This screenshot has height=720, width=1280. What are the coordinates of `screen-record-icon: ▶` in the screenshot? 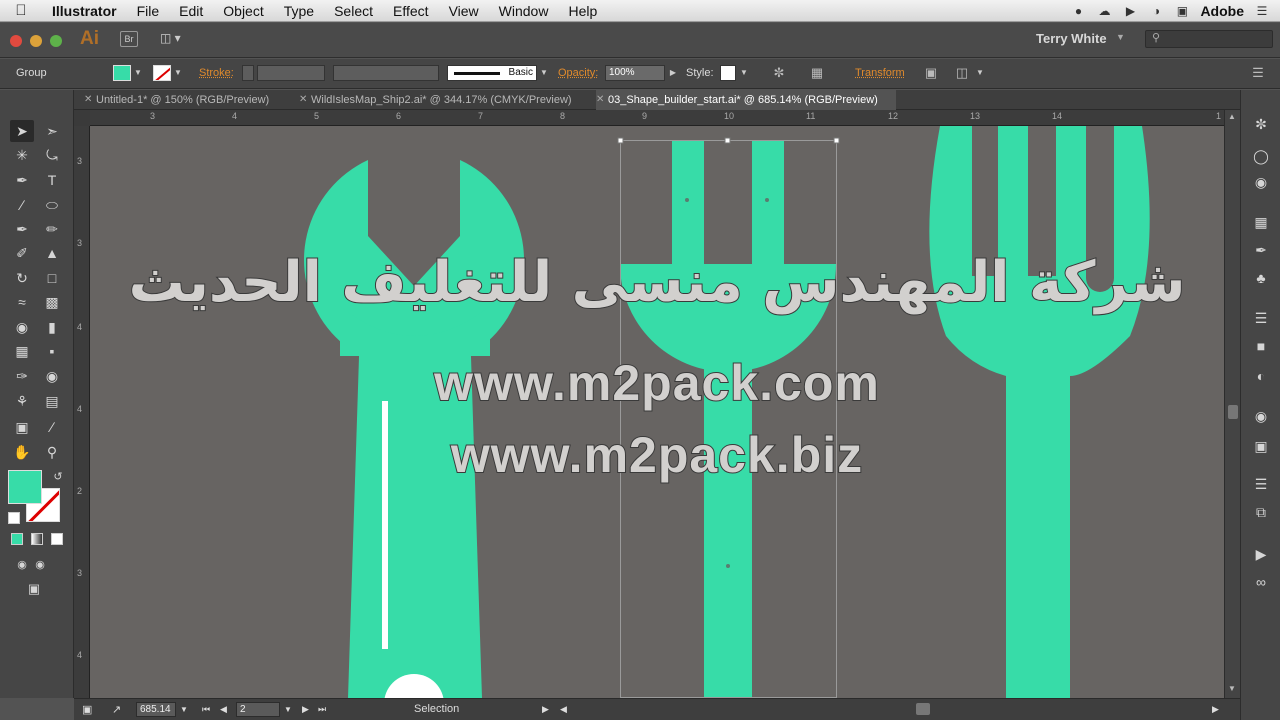 It's located at (1130, 11).